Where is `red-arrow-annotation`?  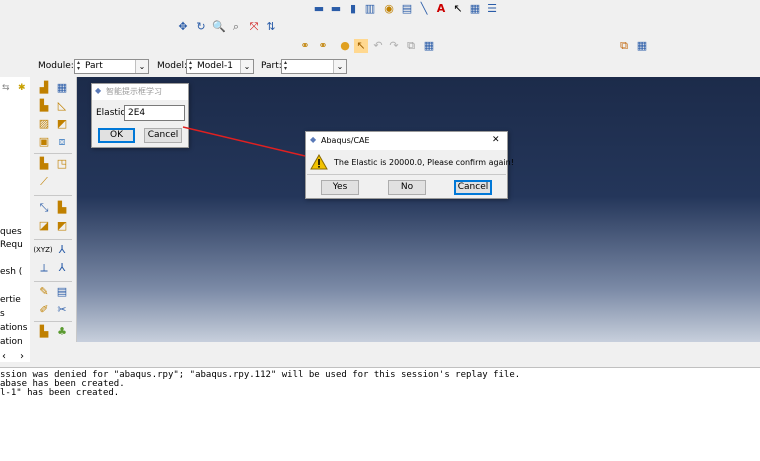 red-arrow-annotation is located at coordinates (255, 144).